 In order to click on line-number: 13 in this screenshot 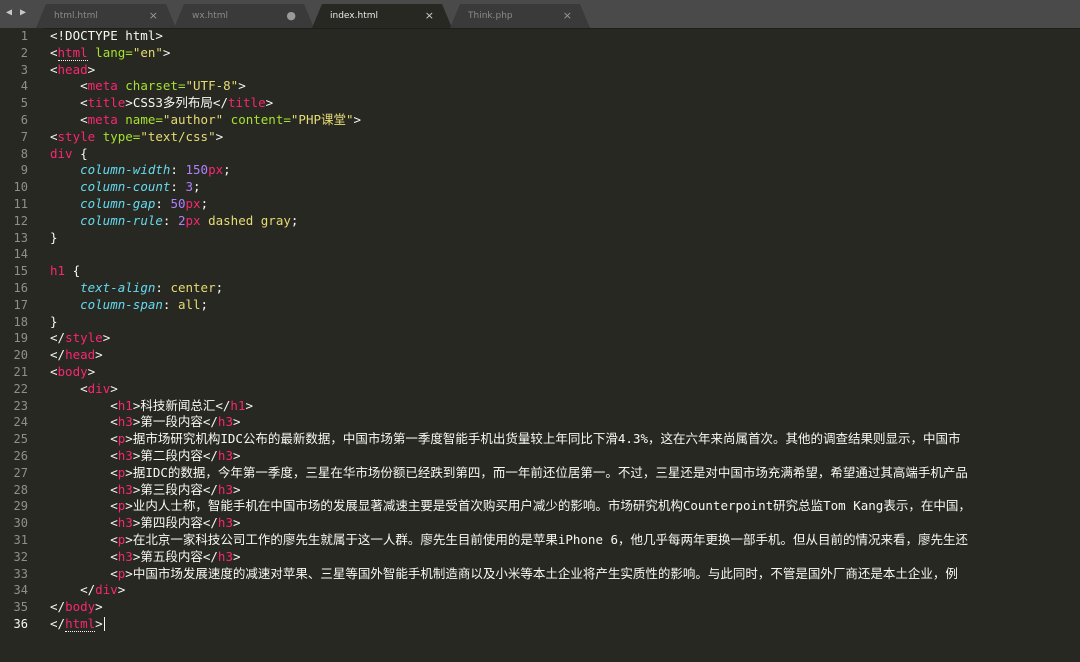, I will do `click(20, 237)`.